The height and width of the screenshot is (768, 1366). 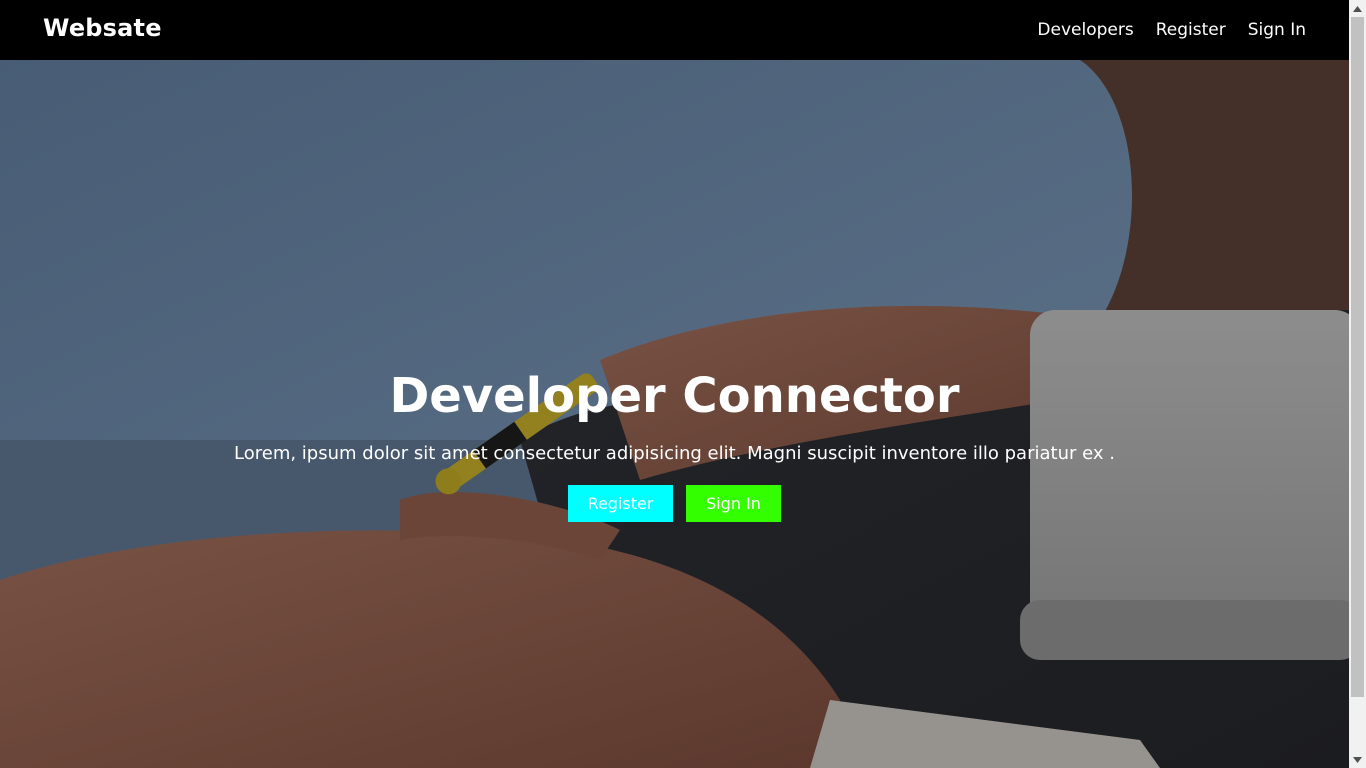 I want to click on nav-link-sign-in: Sign In, so click(x=1277, y=30).